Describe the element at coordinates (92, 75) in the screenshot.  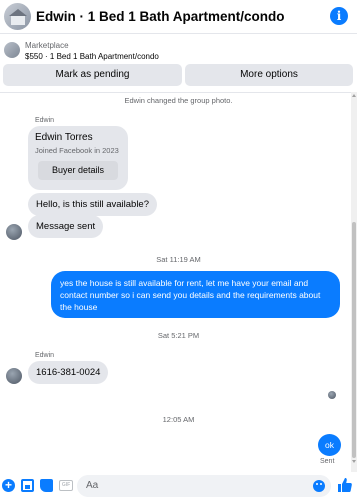
I see `mark-as-pending-button: Mark as pending` at that location.